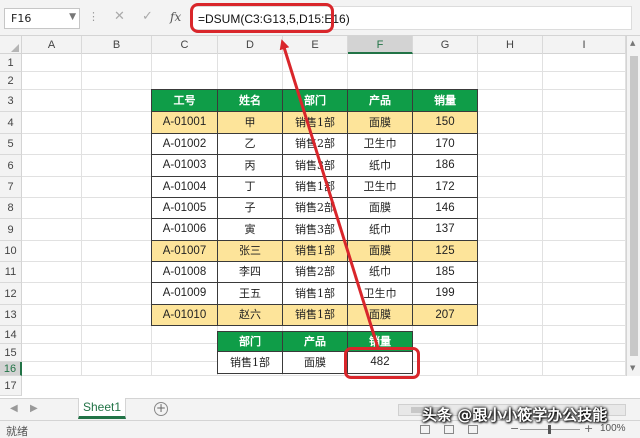  I want to click on column-header-d: D, so click(250, 45).